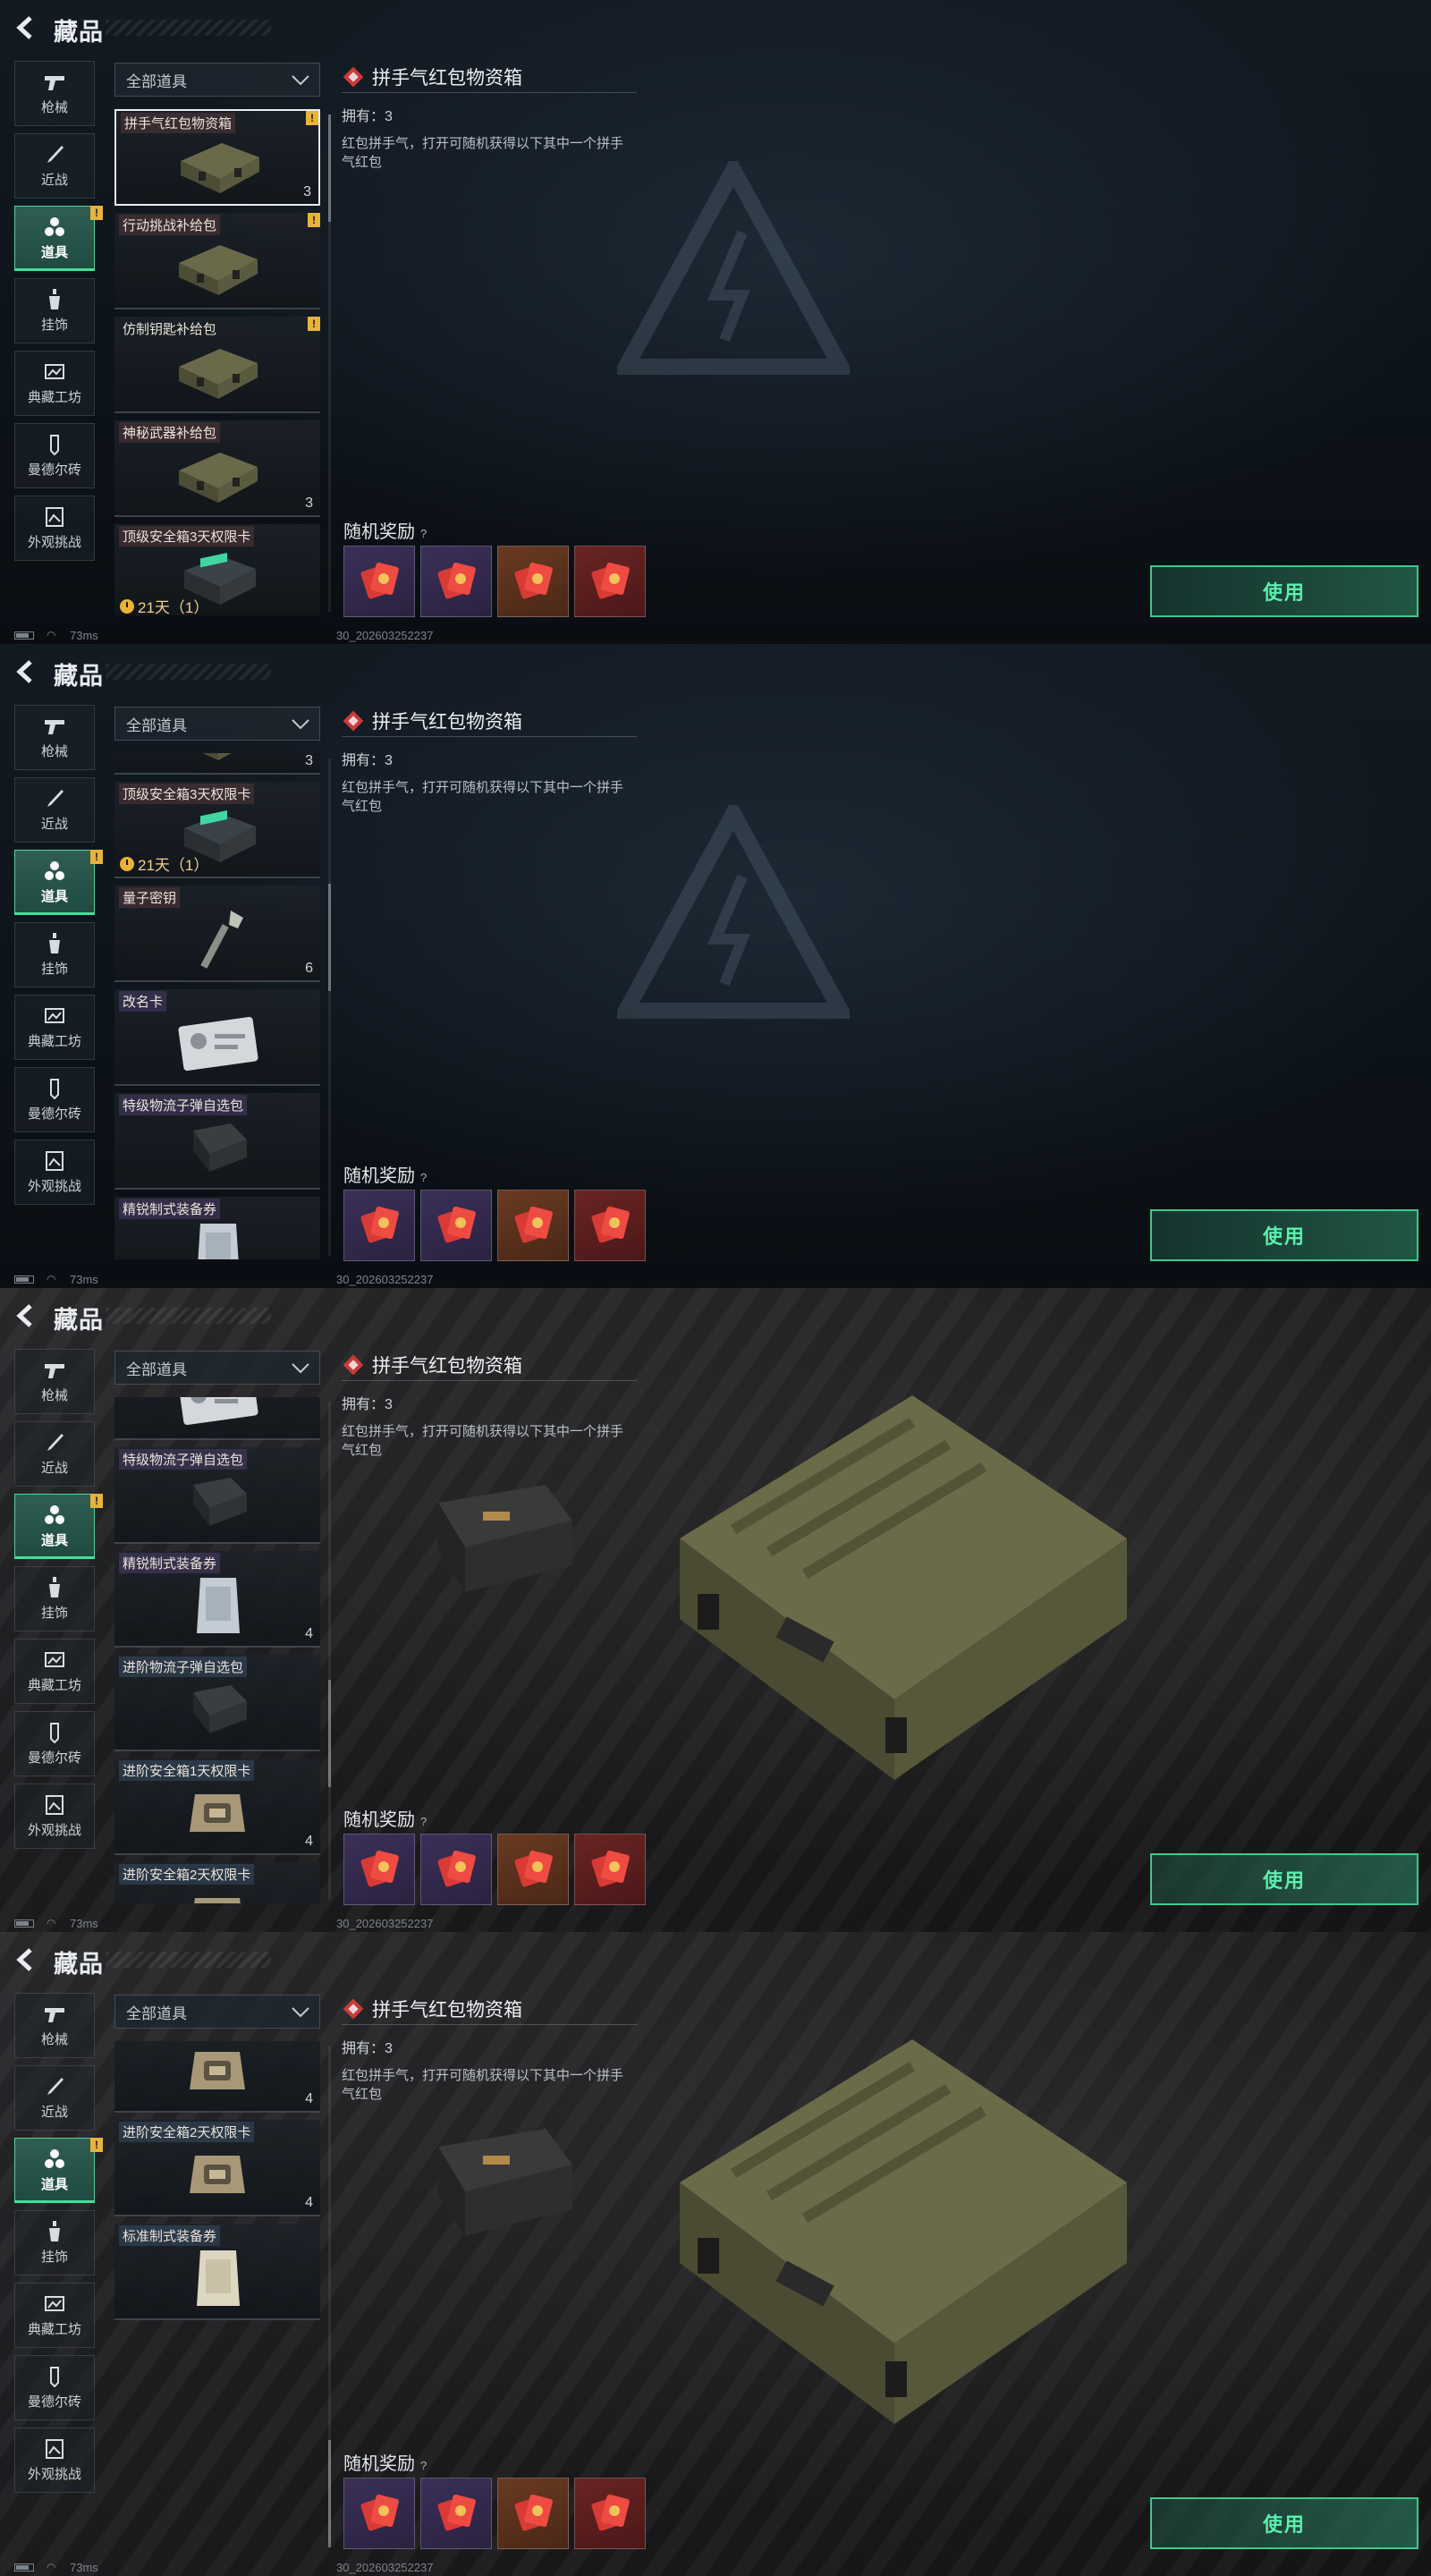  I want to click on item-card: 仿制钥匙补给包!, so click(217, 365).